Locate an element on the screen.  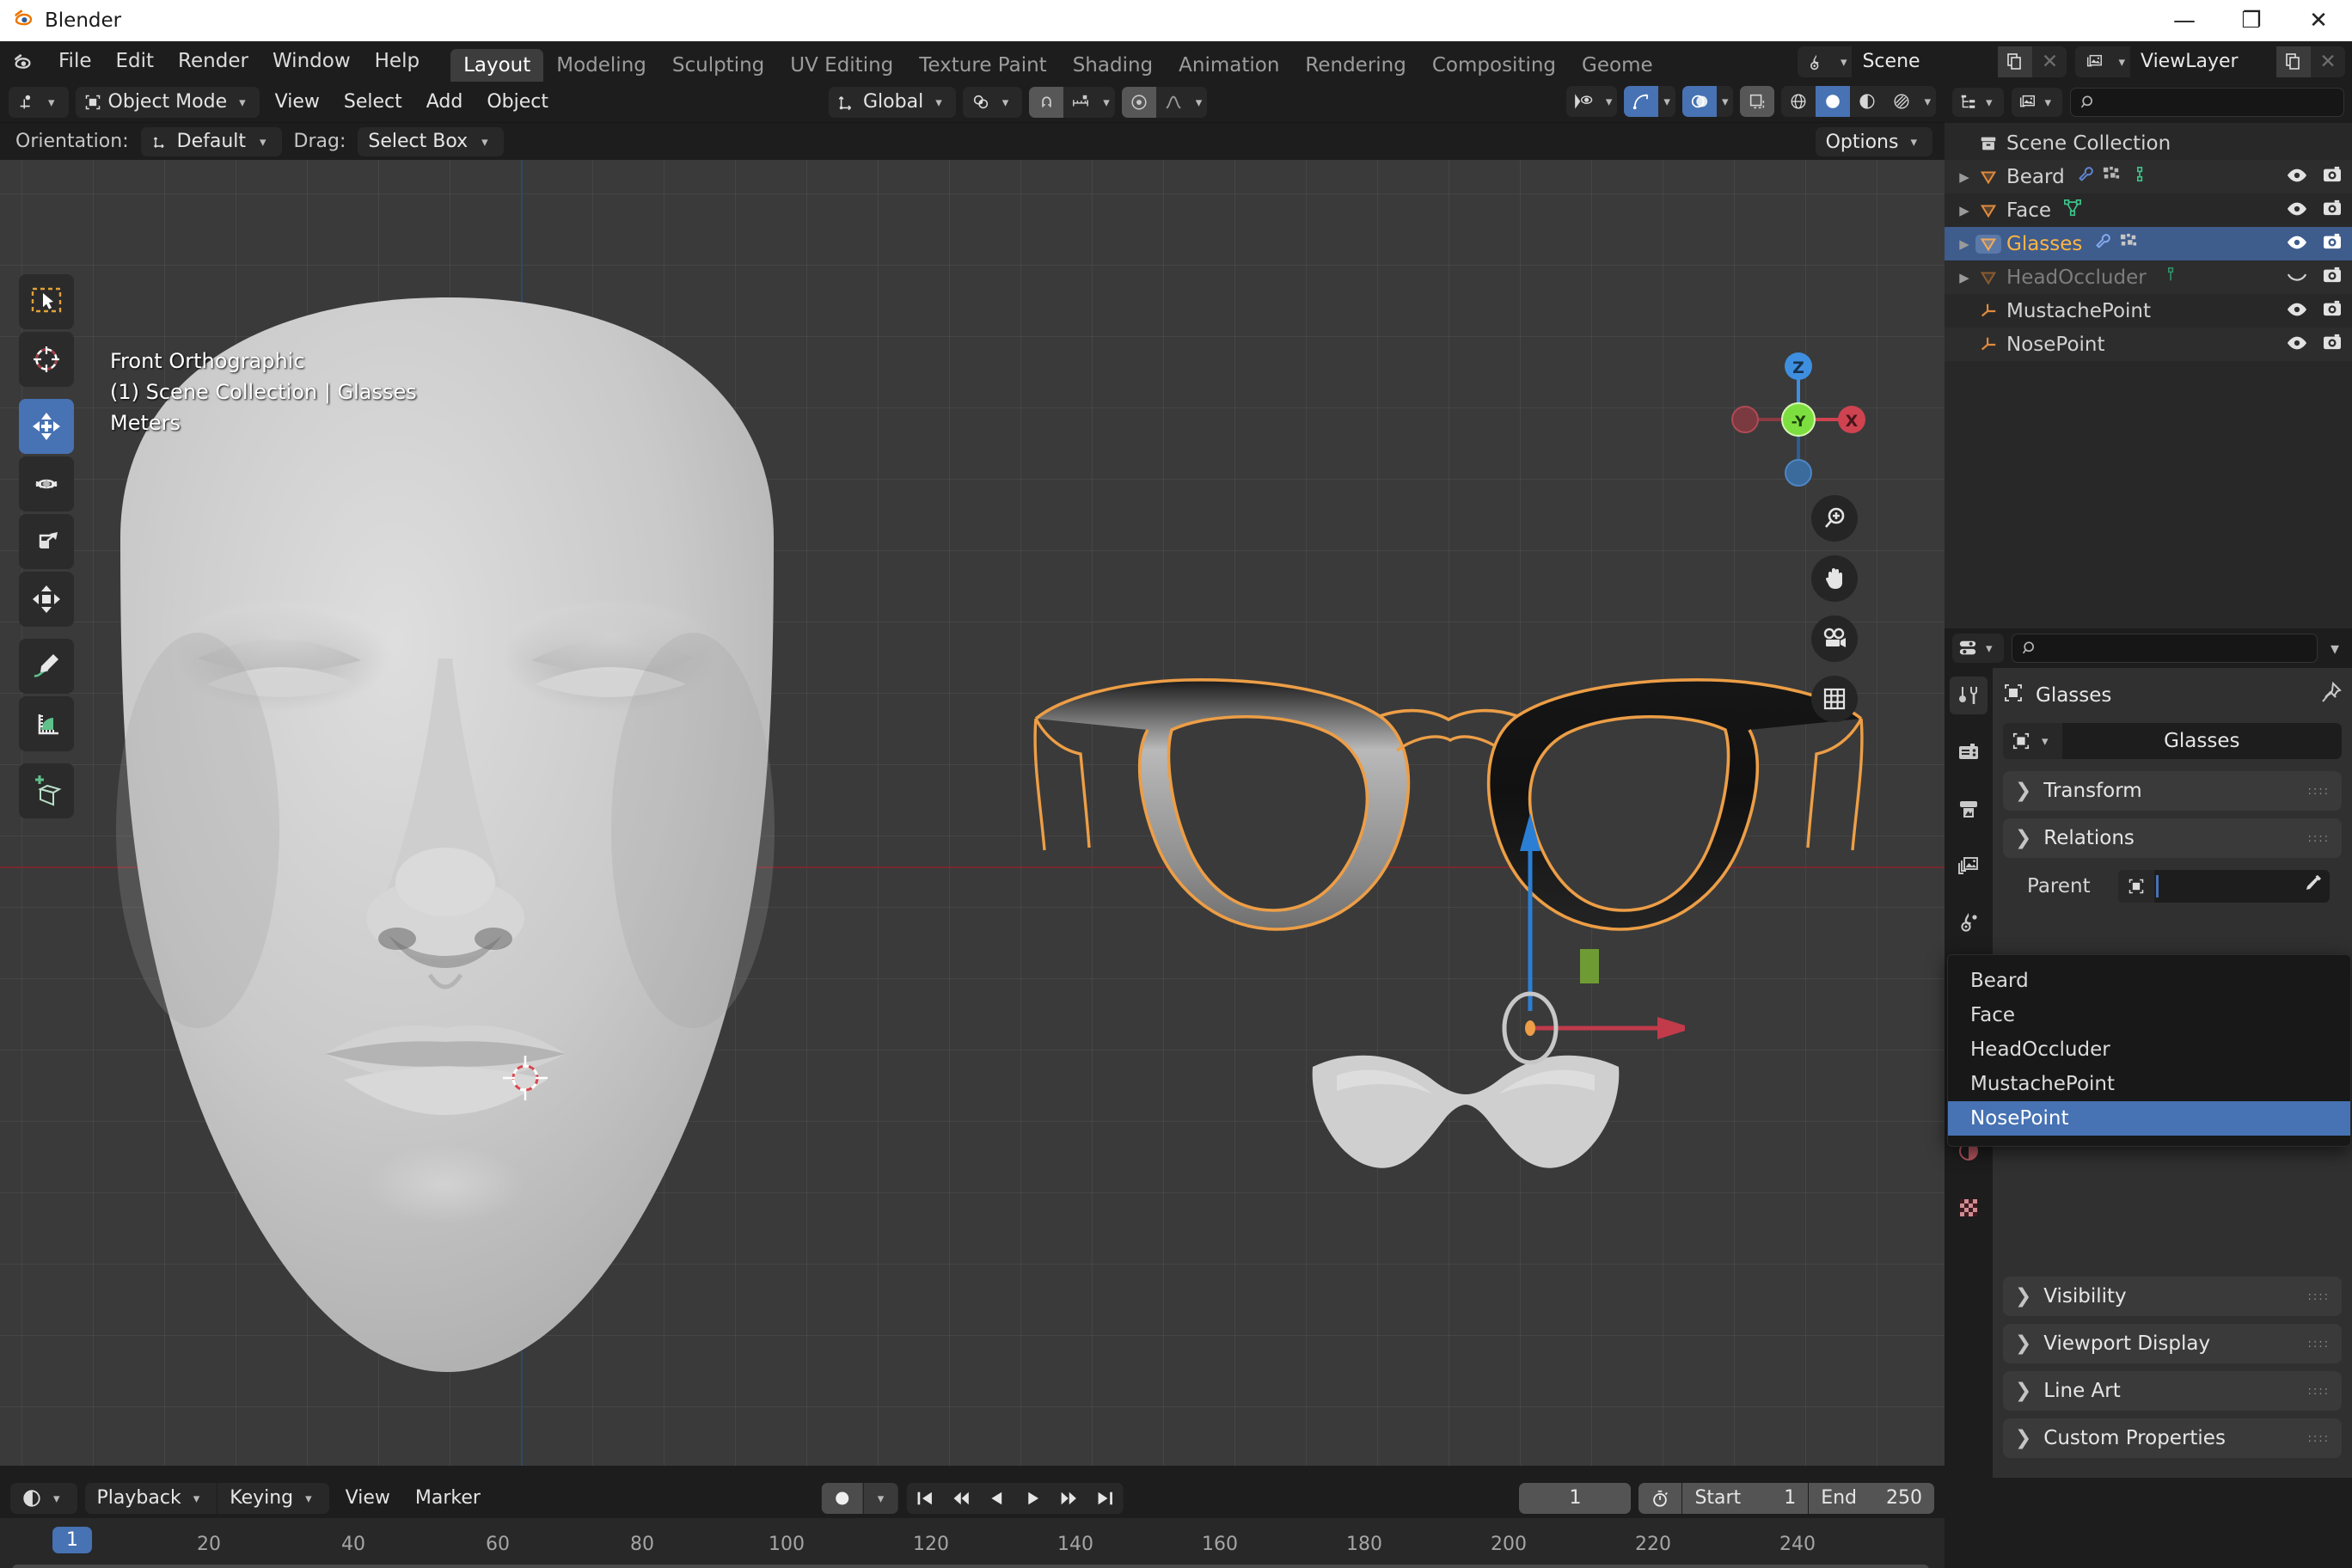
tab-sculpting: Sculpting is located at coordinates (718, 65).